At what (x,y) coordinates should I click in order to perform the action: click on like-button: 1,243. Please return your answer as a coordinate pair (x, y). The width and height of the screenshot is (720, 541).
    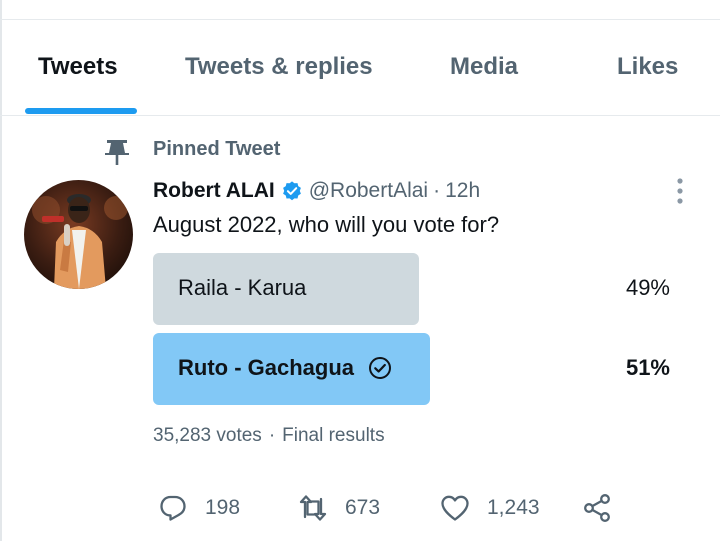
    Looking at the image, I should click on (489, 508).